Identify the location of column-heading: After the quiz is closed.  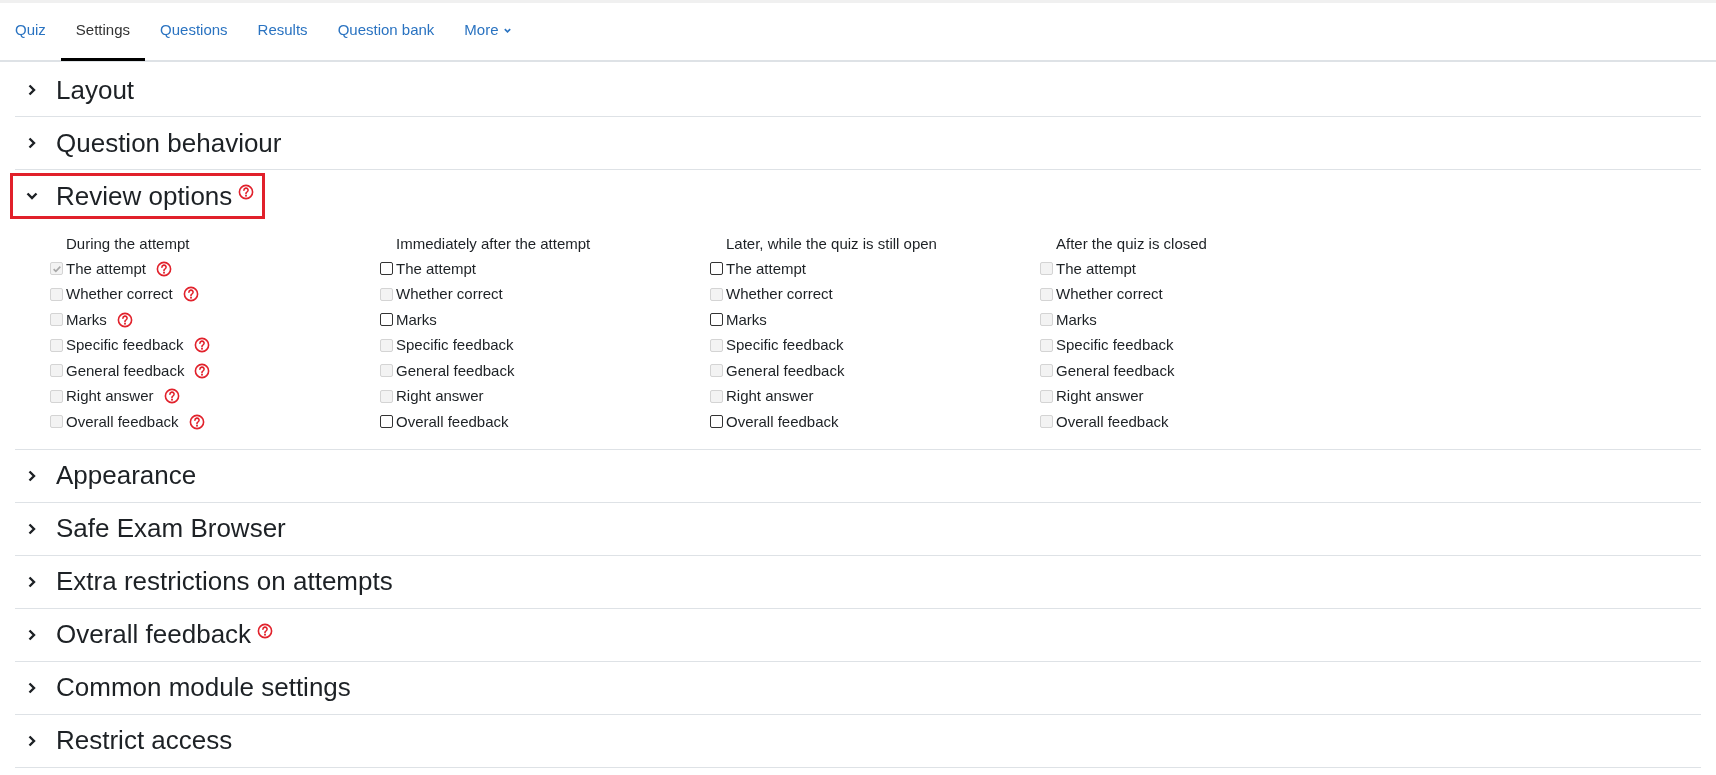
(1131, 244).